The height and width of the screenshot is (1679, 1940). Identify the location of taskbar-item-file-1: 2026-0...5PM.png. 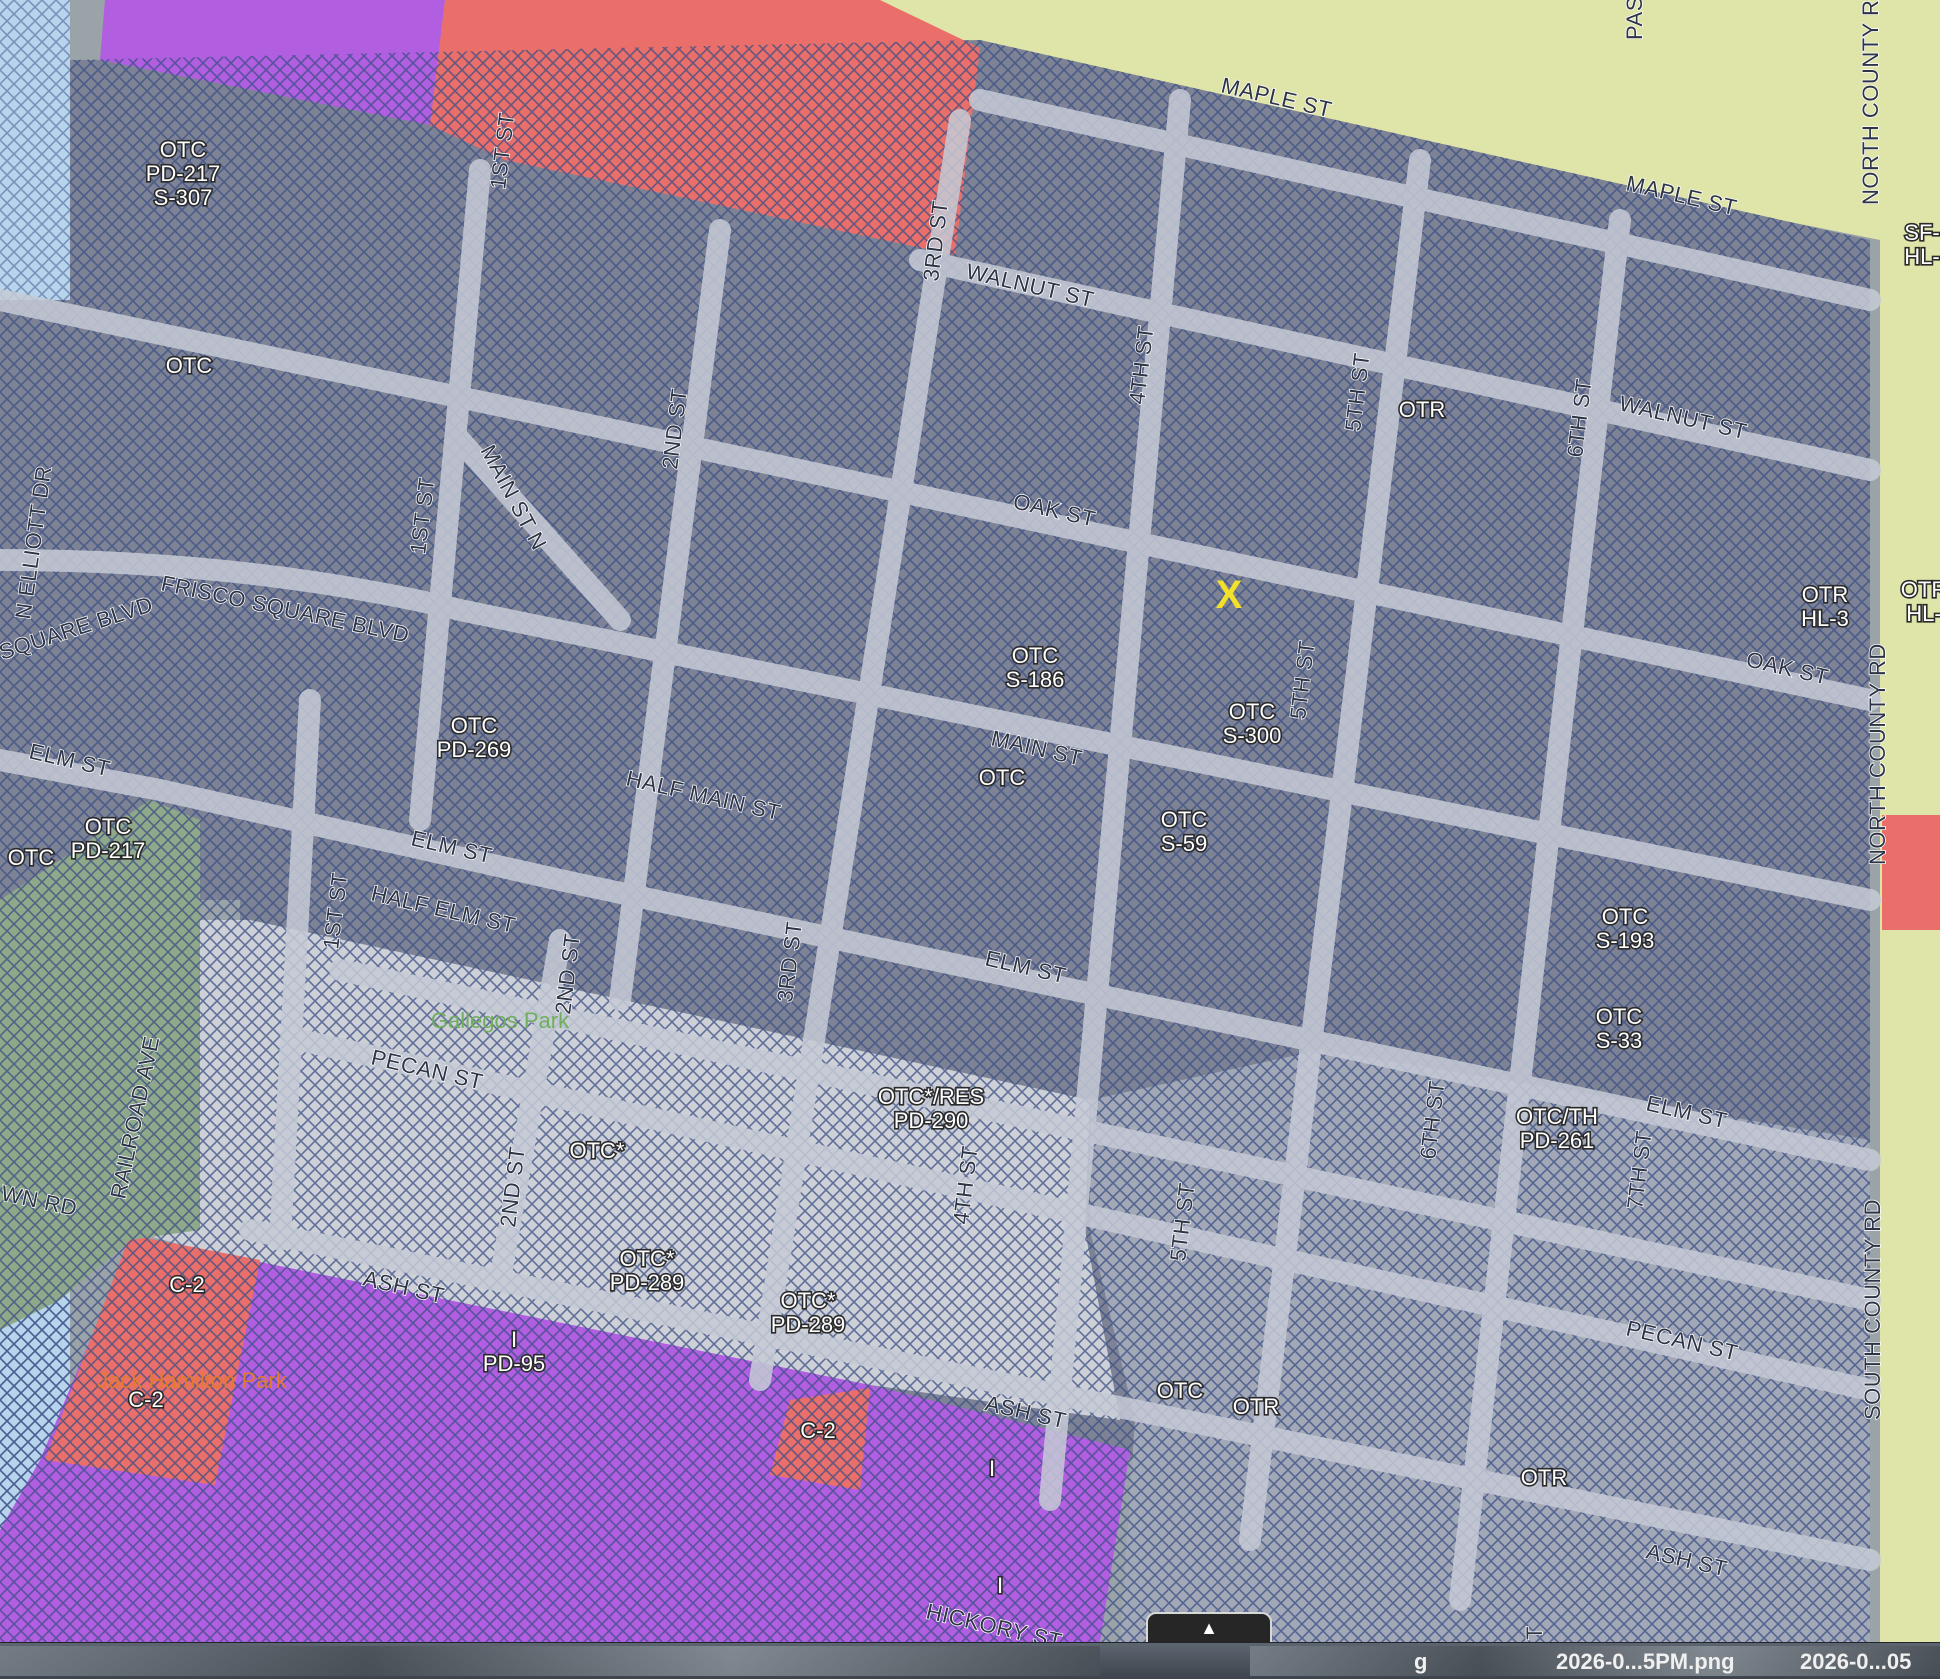
(1645, 1662).